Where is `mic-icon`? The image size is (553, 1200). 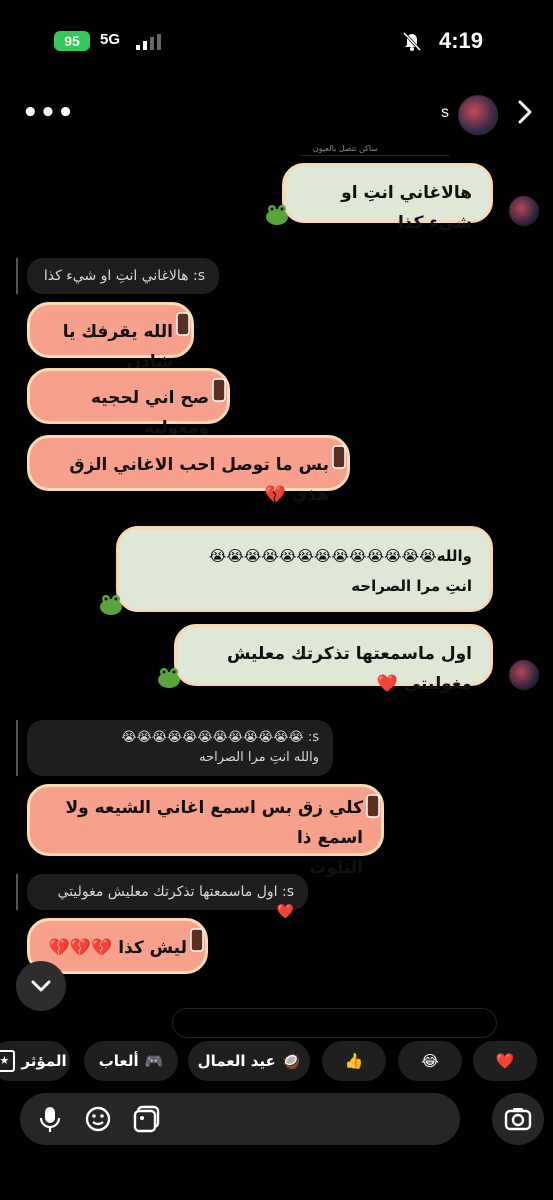 mic-icon is located at coordinates (50, 1119).